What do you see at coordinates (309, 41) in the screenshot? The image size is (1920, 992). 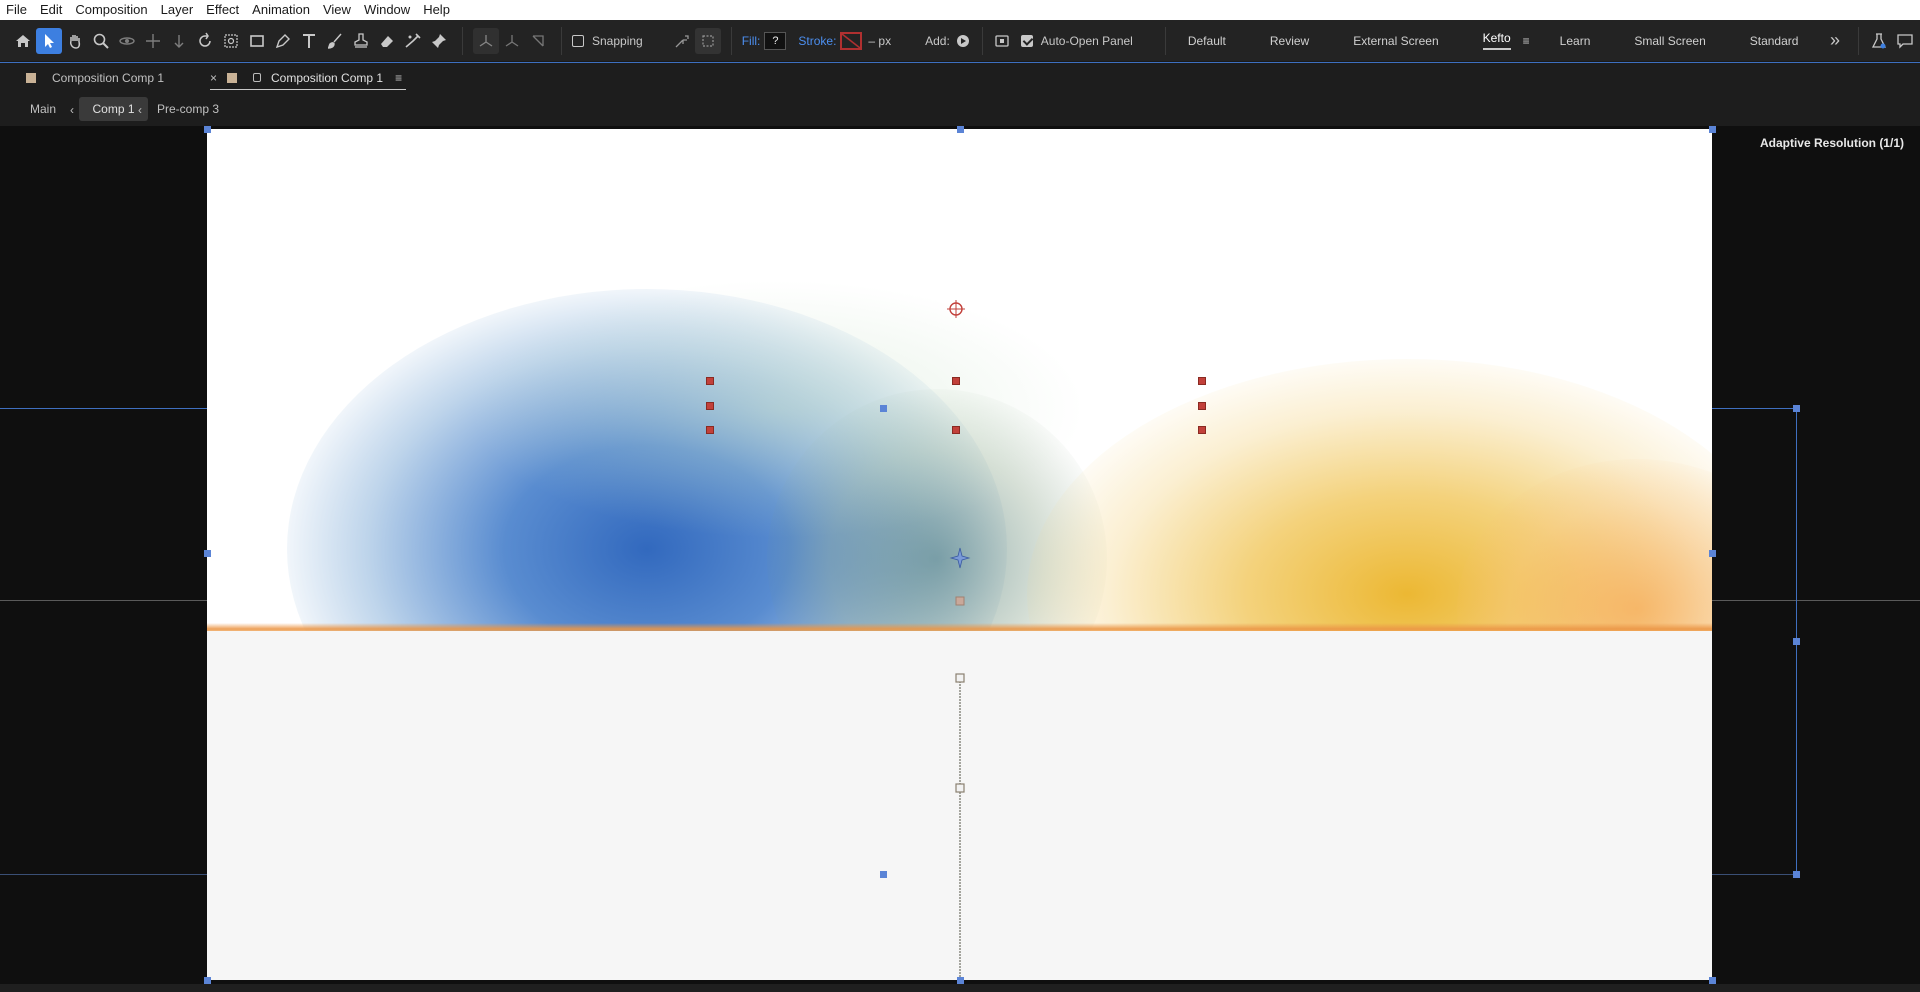 I see `type-tool-icon` at bounding box center [309, 41].